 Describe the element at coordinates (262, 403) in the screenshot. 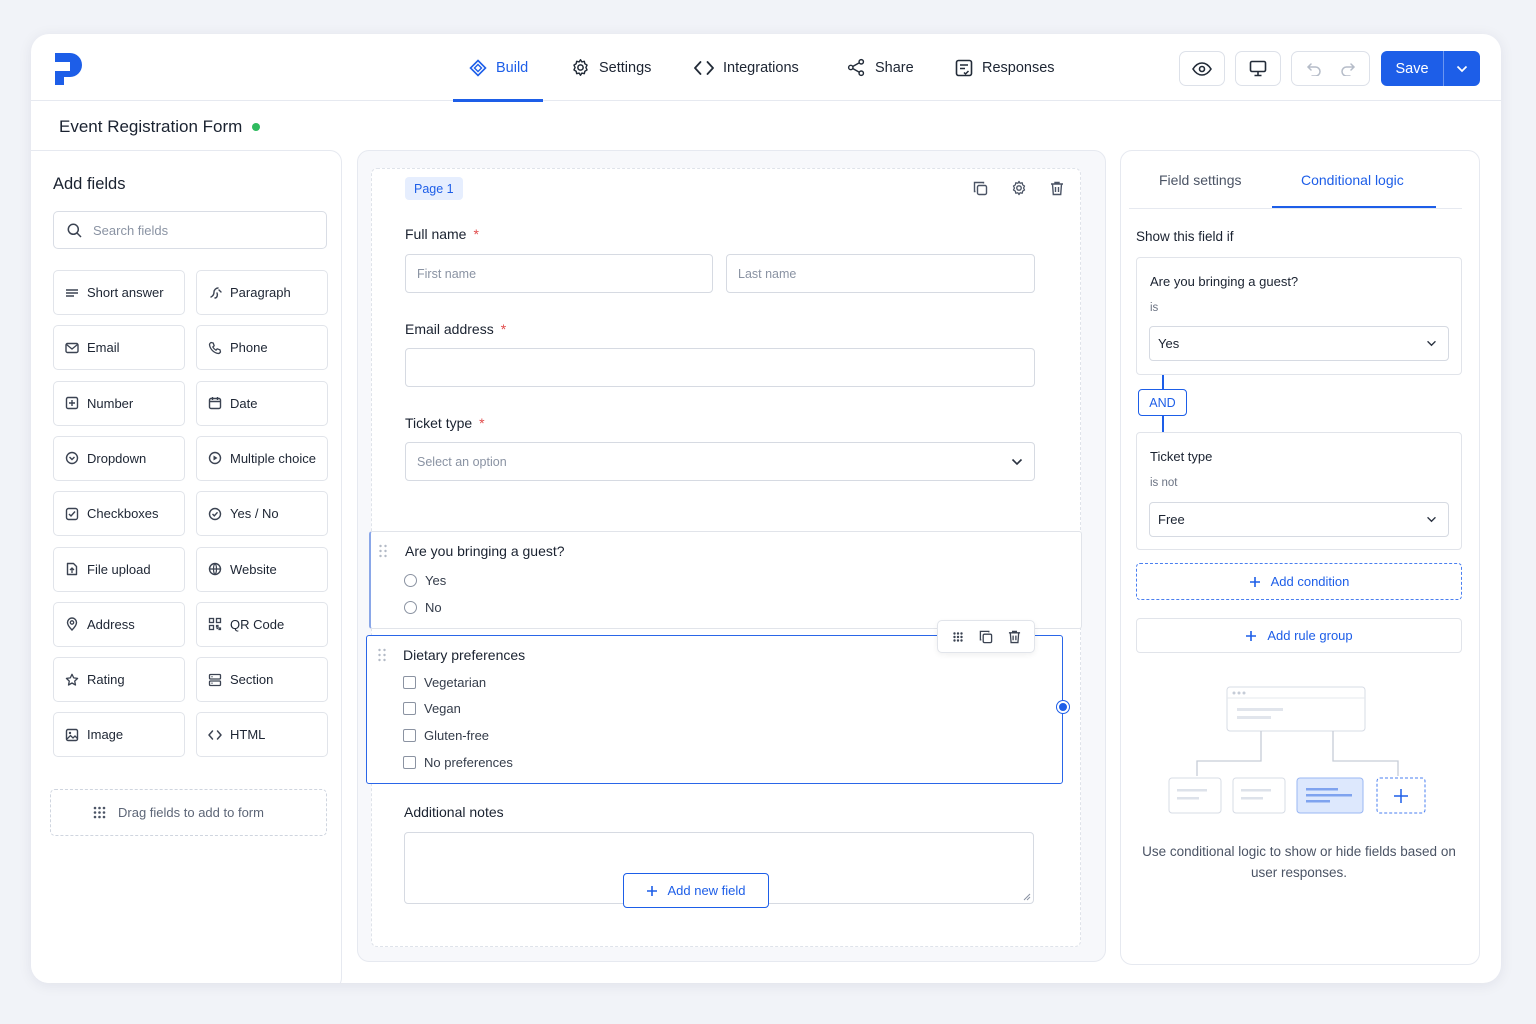

I see `field-type-date: Date` at that location.